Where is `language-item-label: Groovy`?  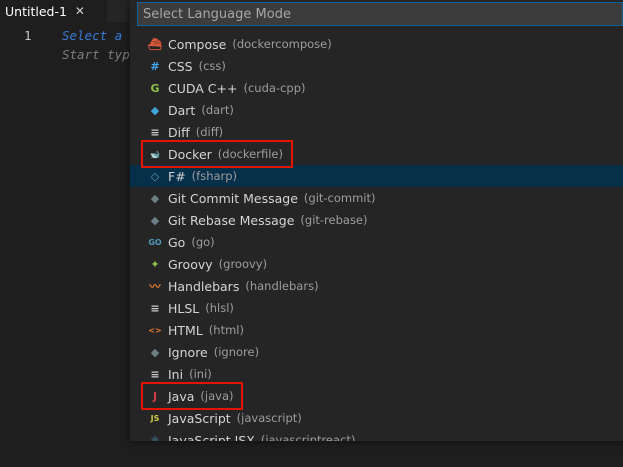 language-item-label: Groovy is located at coordinates (190, 264).